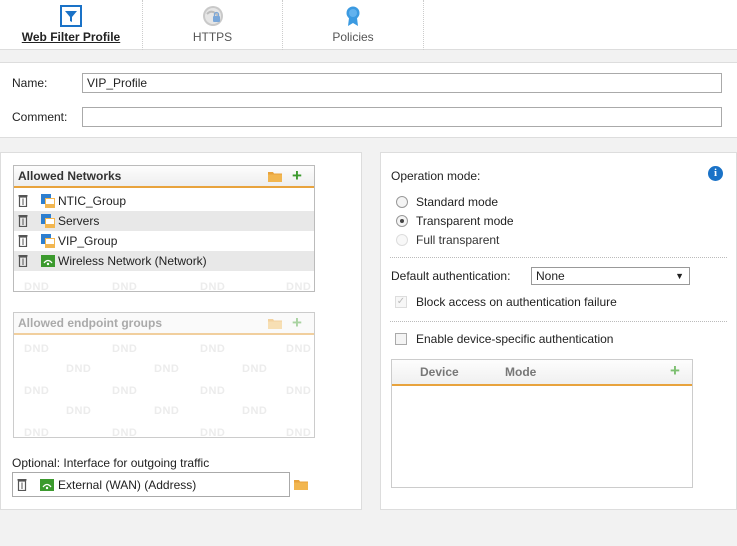 This screenshot has width=737, height=546. I want to click on policies-icon, so click(353, 16).